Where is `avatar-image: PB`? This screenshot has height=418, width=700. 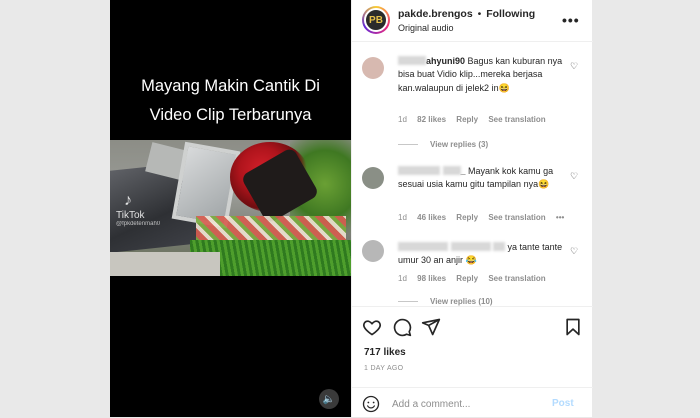 avatar-image: PB is located at coordinates (376, 20).